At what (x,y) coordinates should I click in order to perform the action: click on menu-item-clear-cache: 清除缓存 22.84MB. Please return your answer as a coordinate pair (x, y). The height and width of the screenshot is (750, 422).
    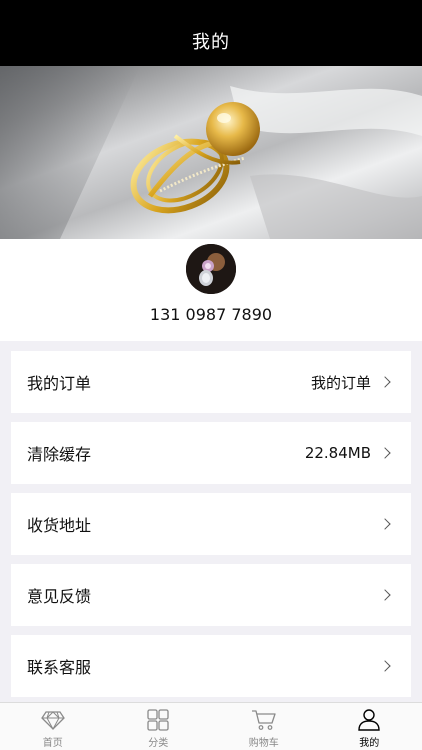
    Looking at the image, I should click on (211, 453).